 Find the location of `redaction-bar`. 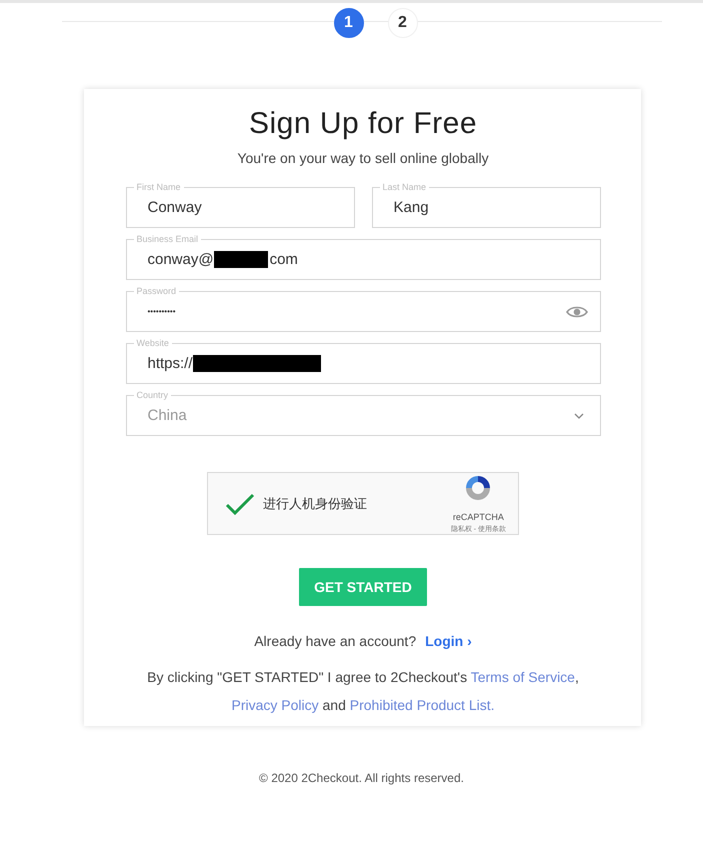

redaction-bar is located at coordinates (241, 259).